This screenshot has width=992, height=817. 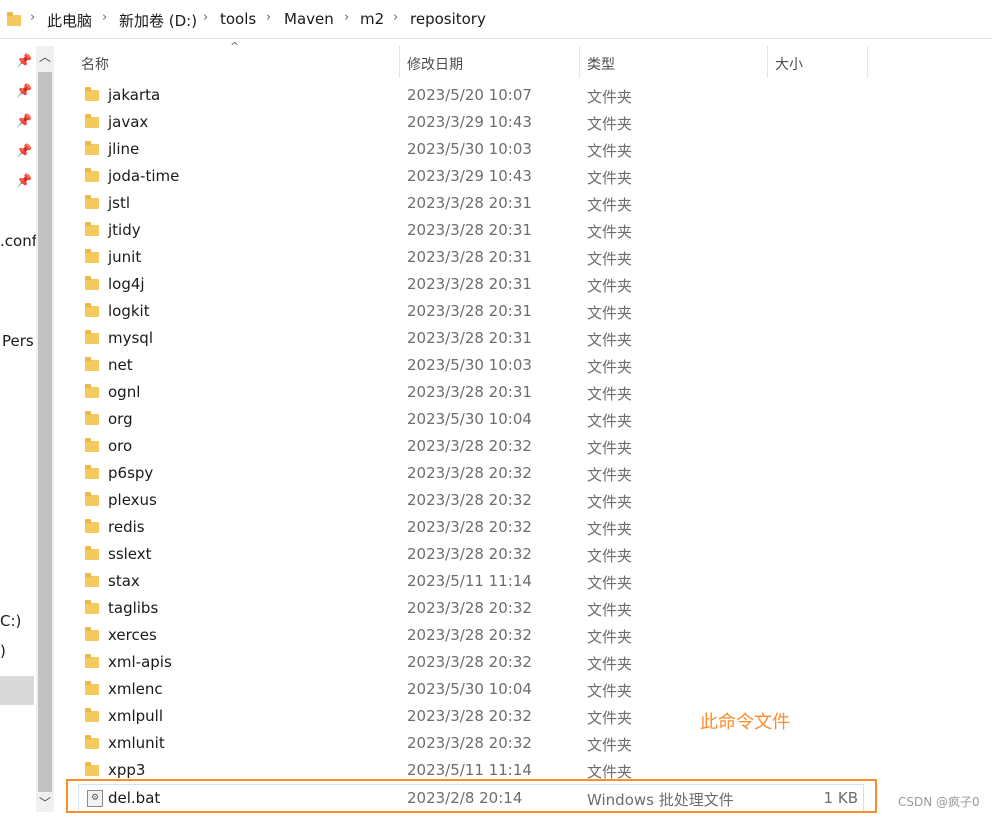 I want to click on column-divider, so click(x=867, y=62).